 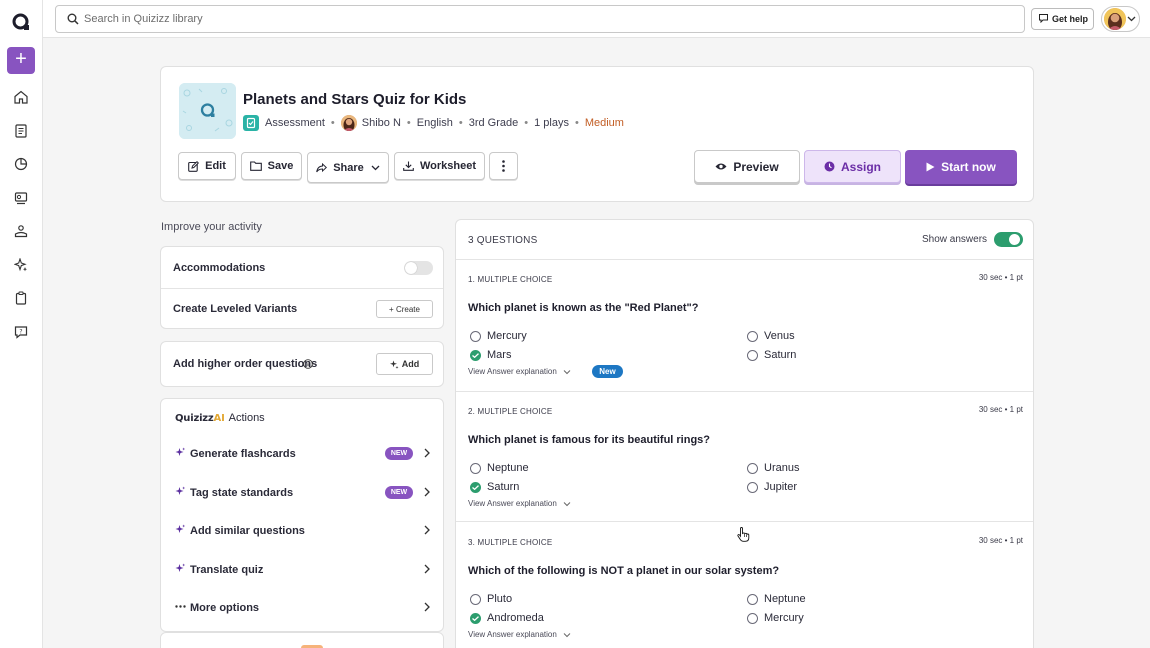 I want to click on home-icon, so click(x=21, y=97).